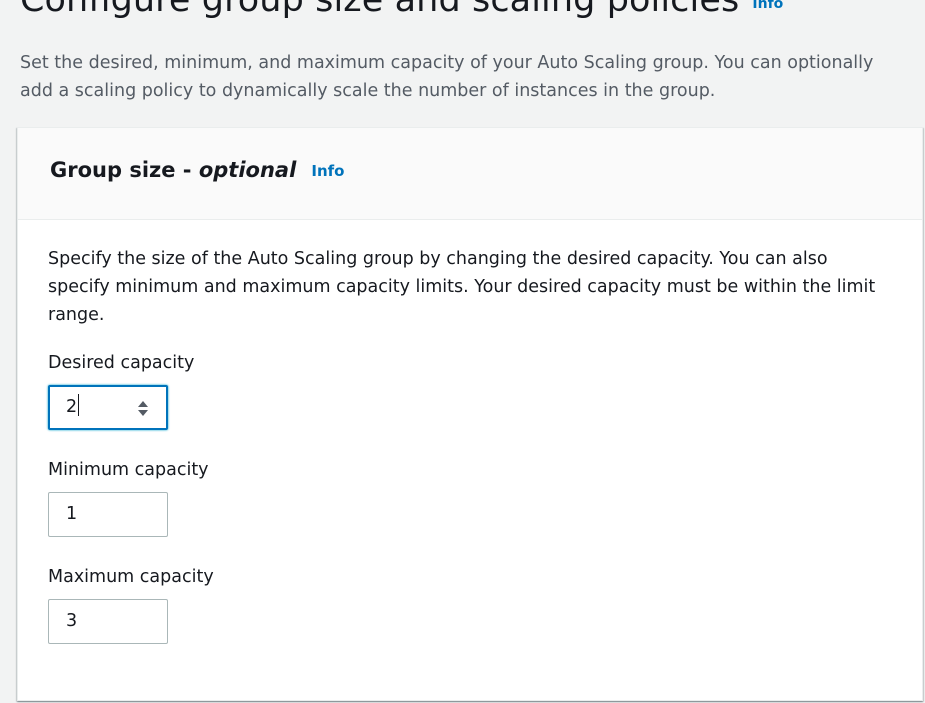 This screenshot has height=703, width=925. I want to click on maximum-capacity-field: Maximum capacity 3, so click(470, 603).